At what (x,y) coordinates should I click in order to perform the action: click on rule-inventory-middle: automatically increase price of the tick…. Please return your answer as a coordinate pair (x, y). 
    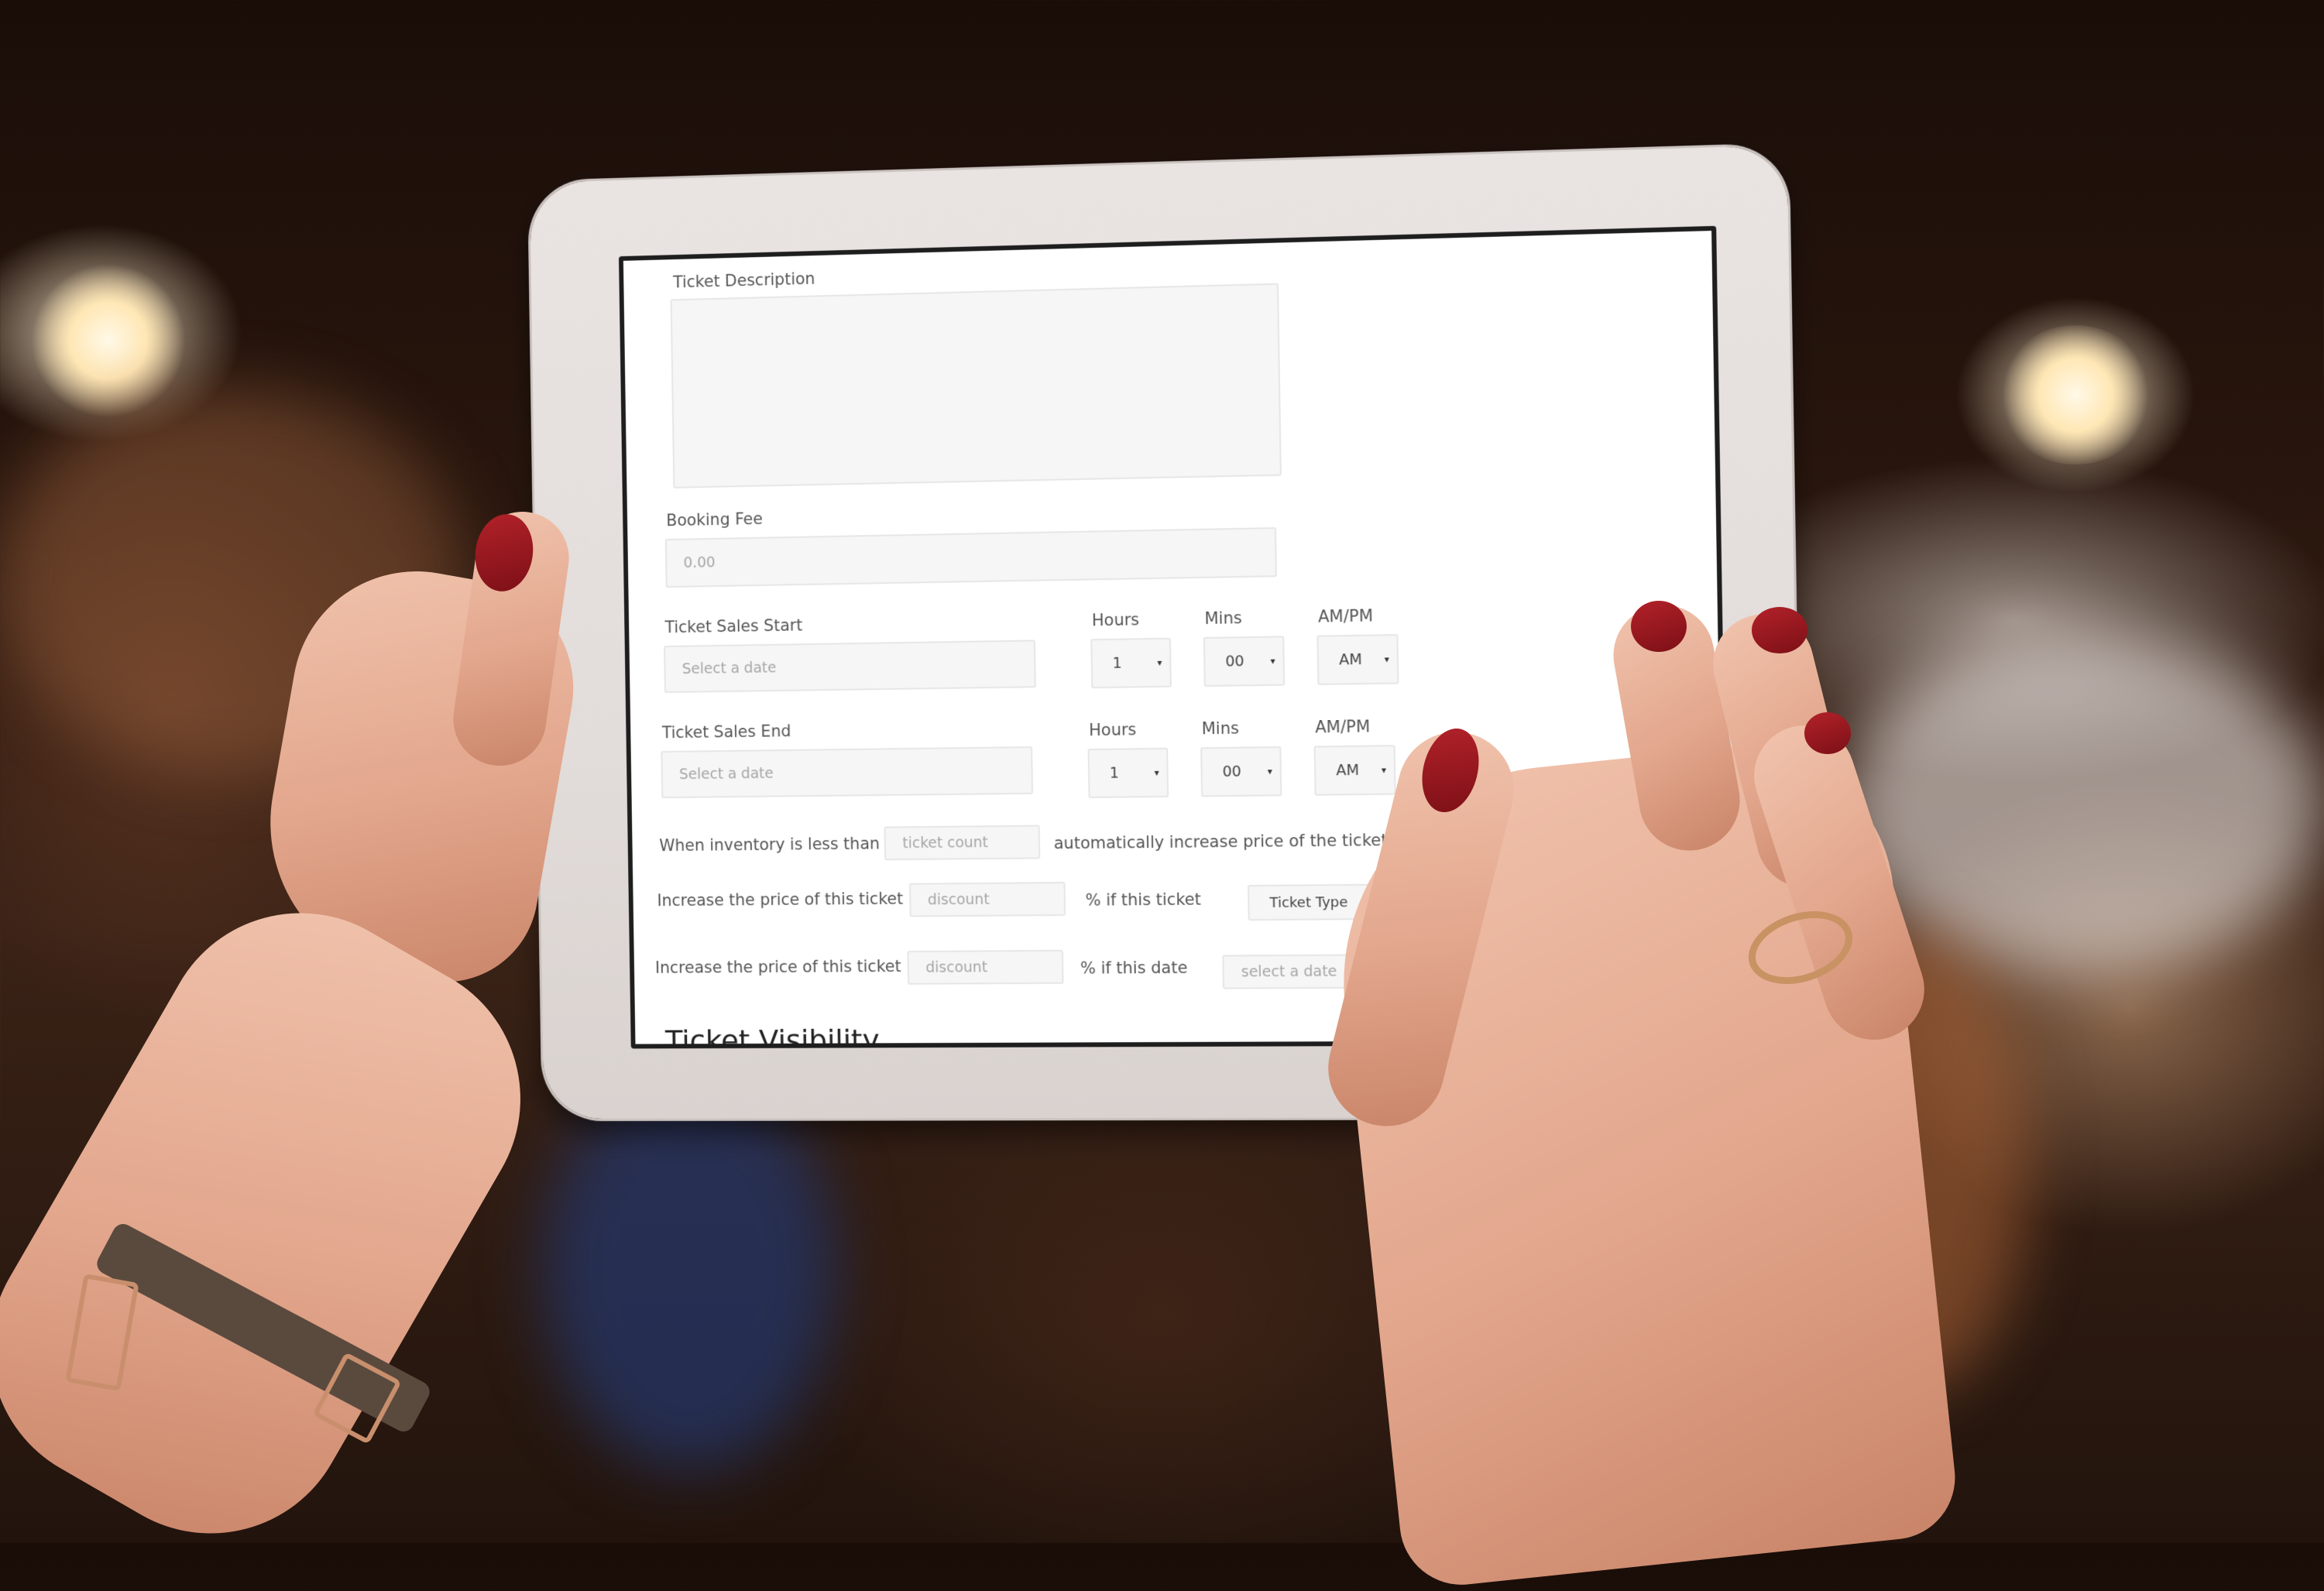
    Looking at the image, I should click on (1231, 842).